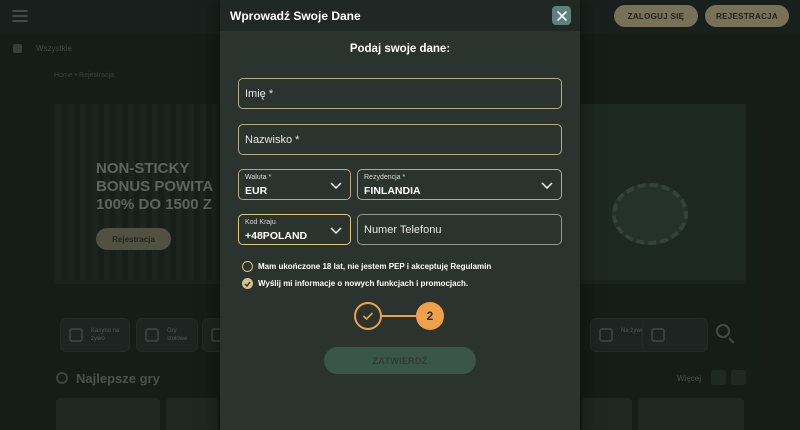 This screenshot has width=800, height=430. I want to click on close-icon, so click(561, 15).